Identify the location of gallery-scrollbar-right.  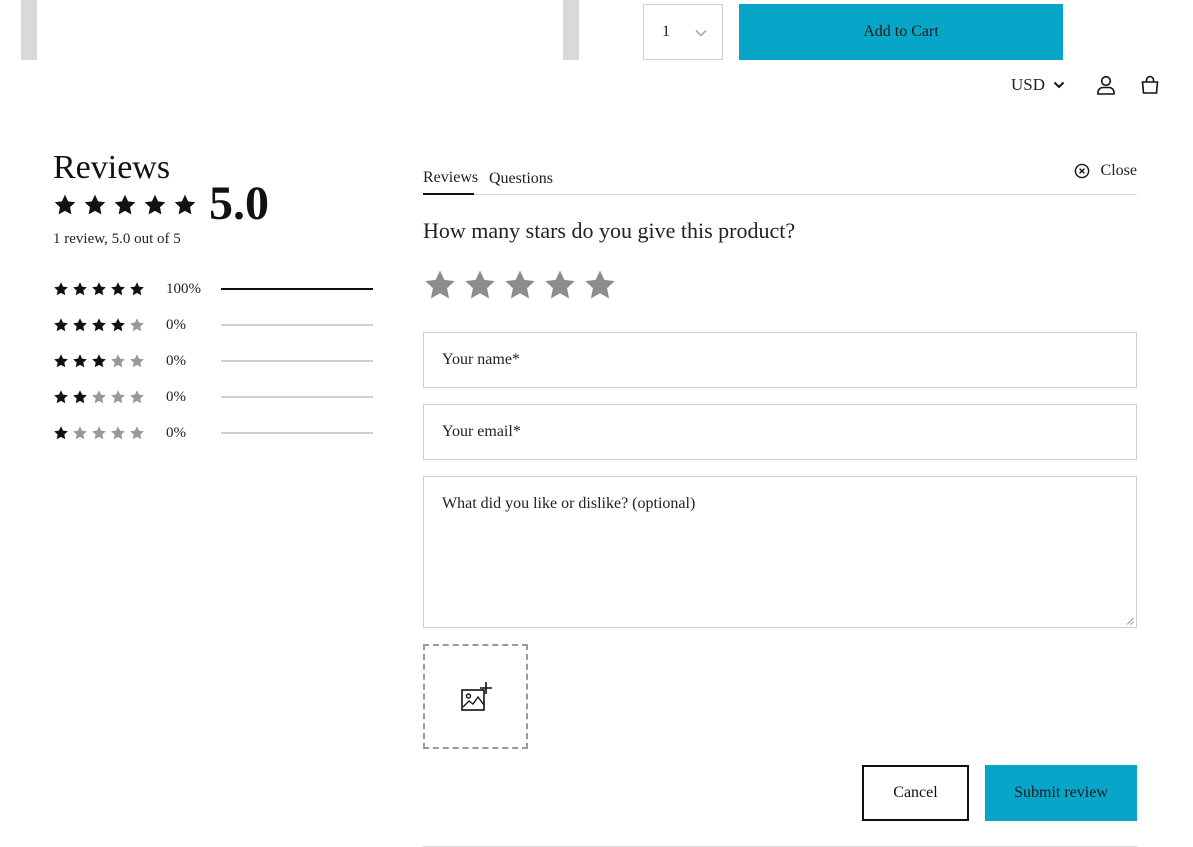
(571, 30).